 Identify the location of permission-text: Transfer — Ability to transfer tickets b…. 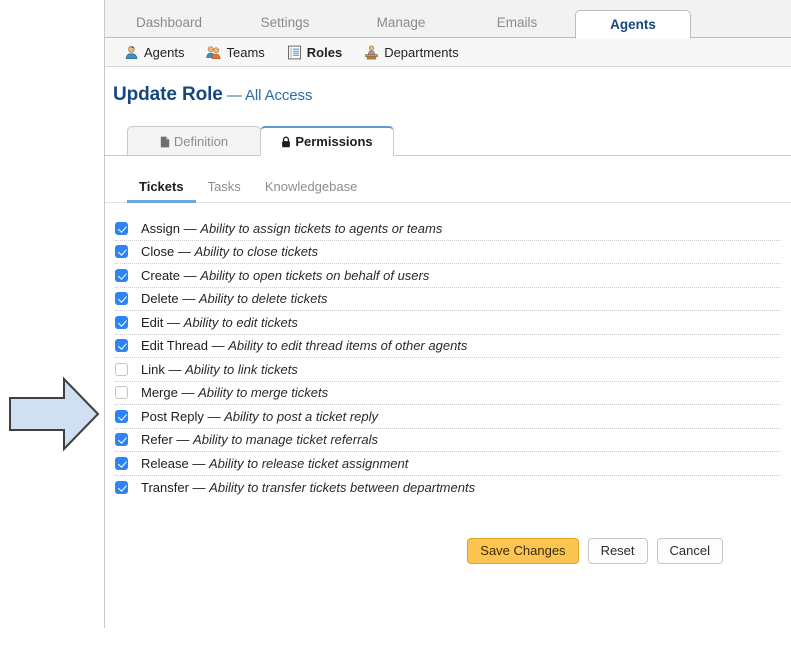
(308, 487).